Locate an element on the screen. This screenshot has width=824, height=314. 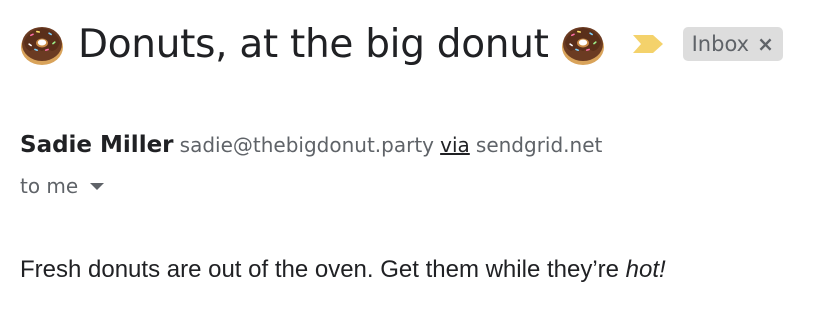
via-domain: sendgrid.net is located at coordinates (539, 145).